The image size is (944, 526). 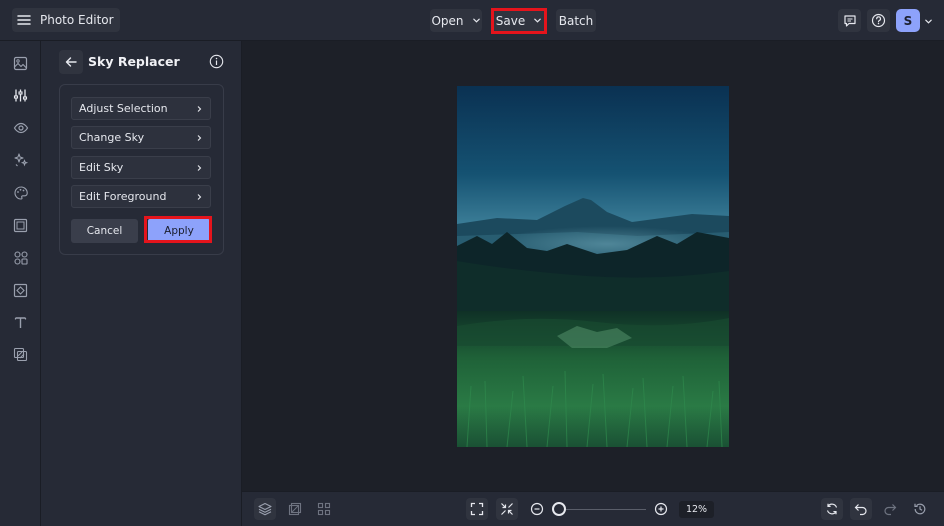 I want to click on panel-item-label: Adjust Selection, so click(x=123, y=108).